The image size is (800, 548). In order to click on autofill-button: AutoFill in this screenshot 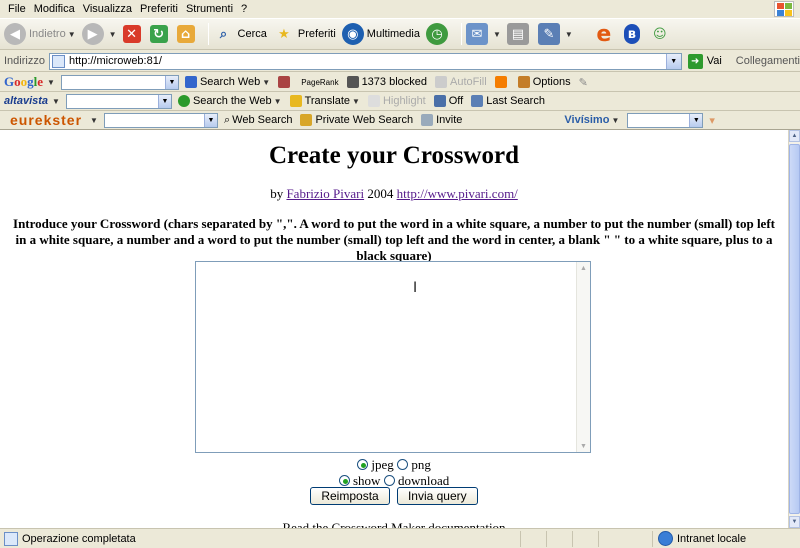, I will do `click(461, 82)`.